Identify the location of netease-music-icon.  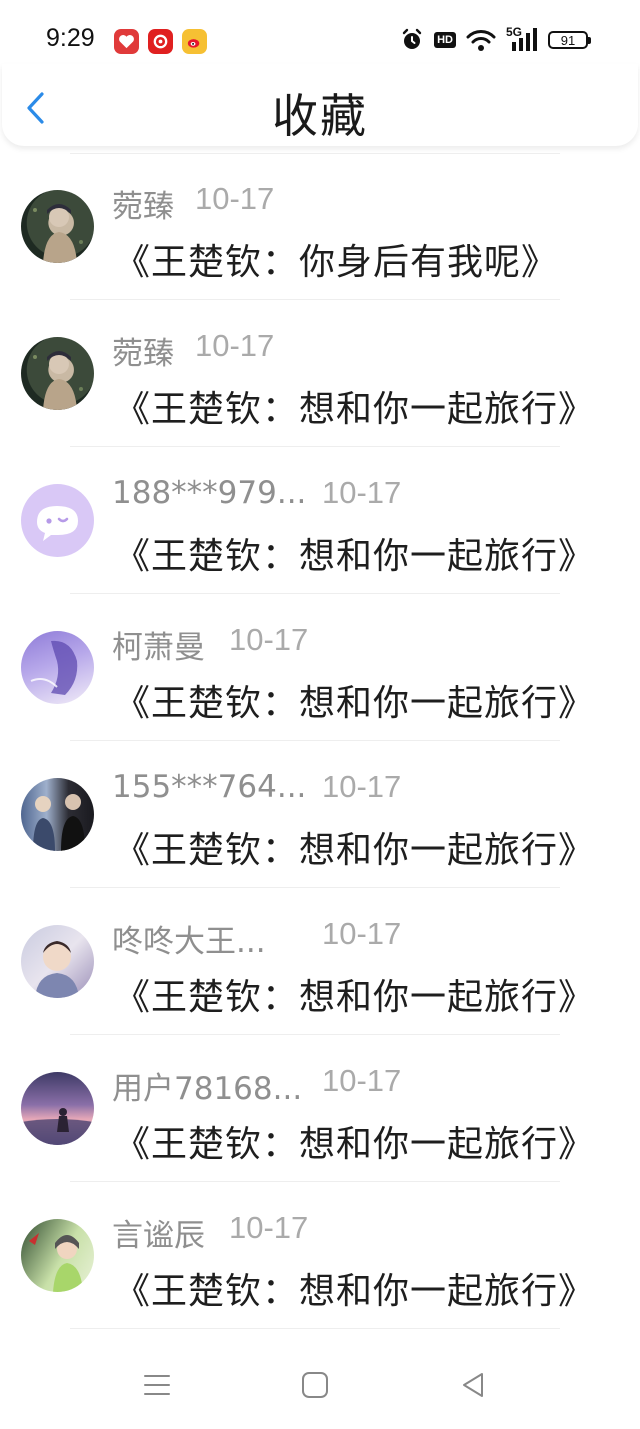
(160, 41).